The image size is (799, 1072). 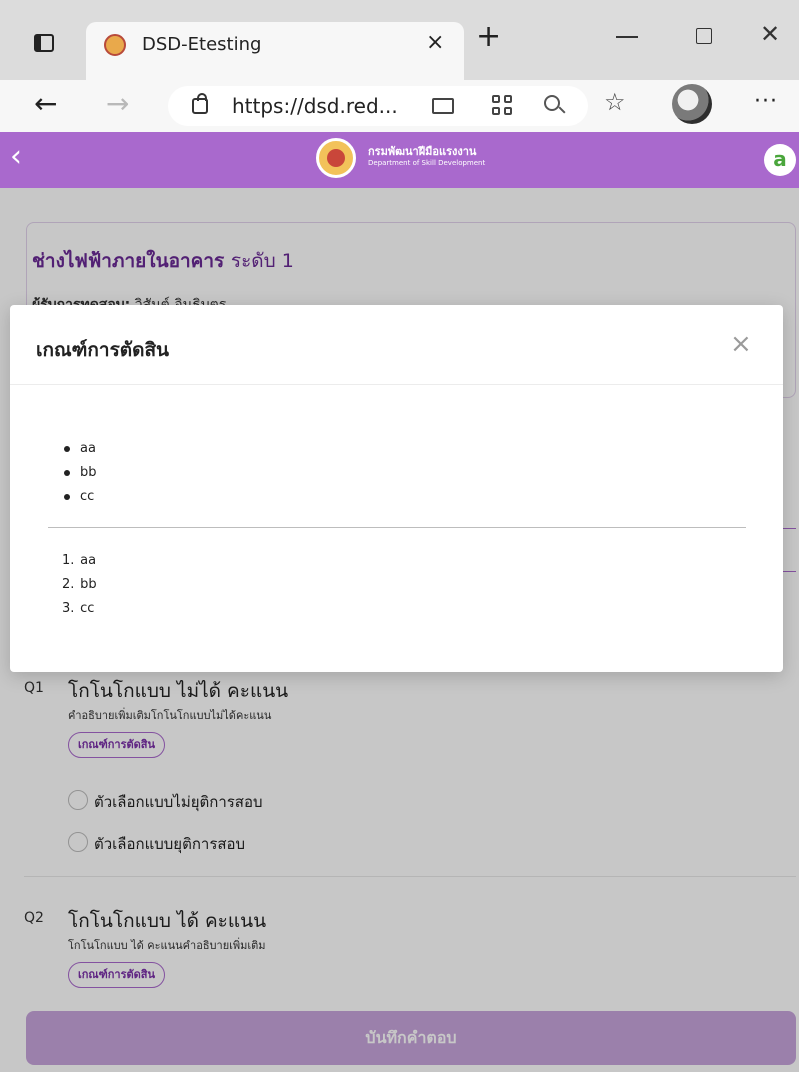 I want to click on window-minimize-icon, so click(x=627, y=37).